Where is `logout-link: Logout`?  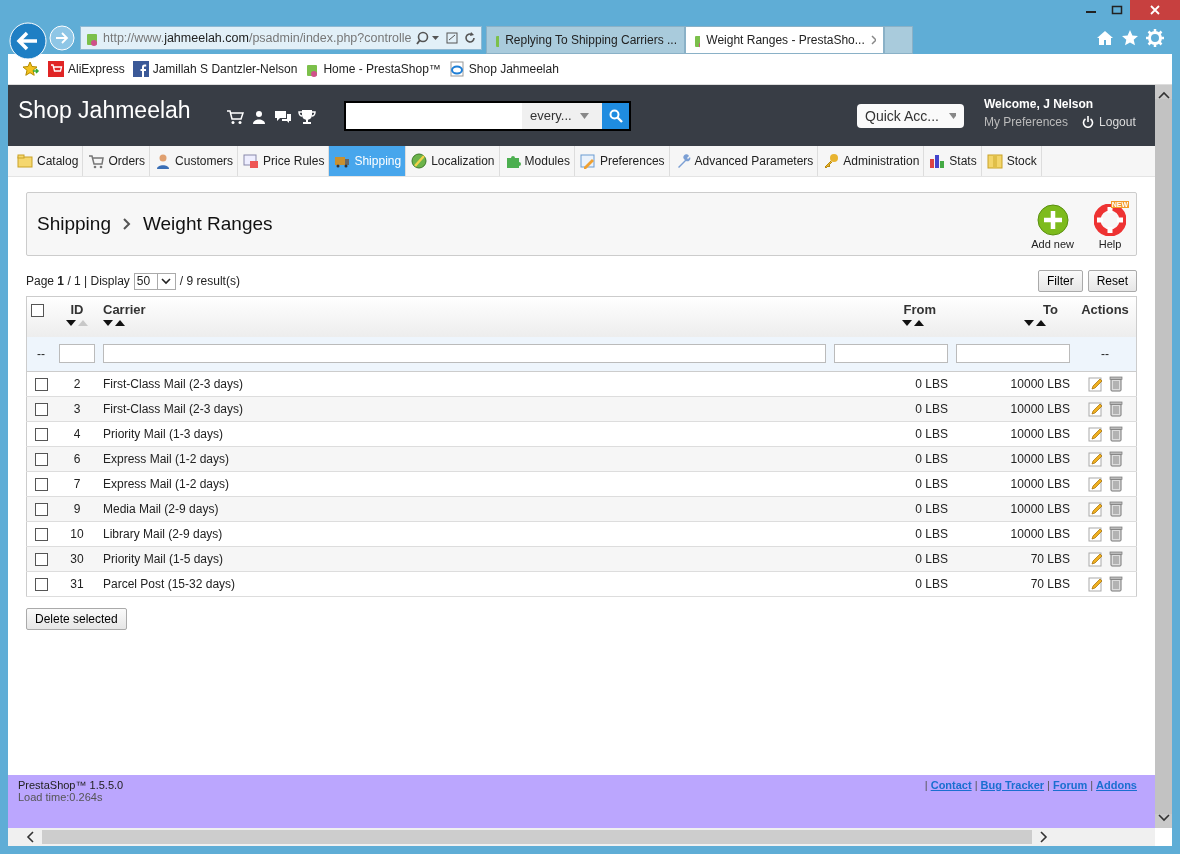
logout-link: Logout is located at coordinates (1109, 121).